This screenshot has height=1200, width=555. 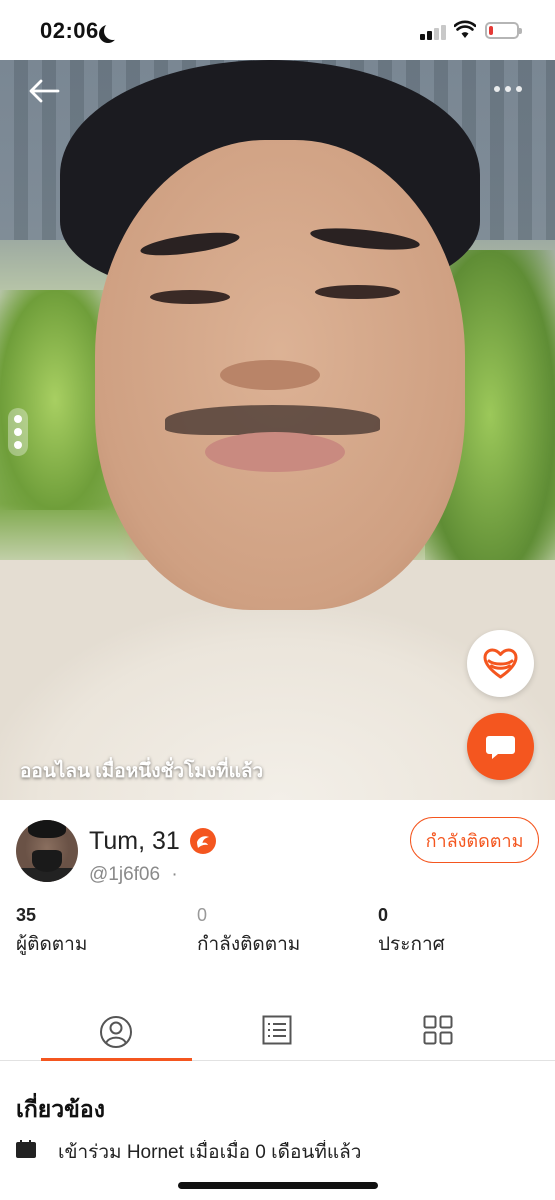 I want to click on stat-following-value: 0, so click(x=202, y=915).